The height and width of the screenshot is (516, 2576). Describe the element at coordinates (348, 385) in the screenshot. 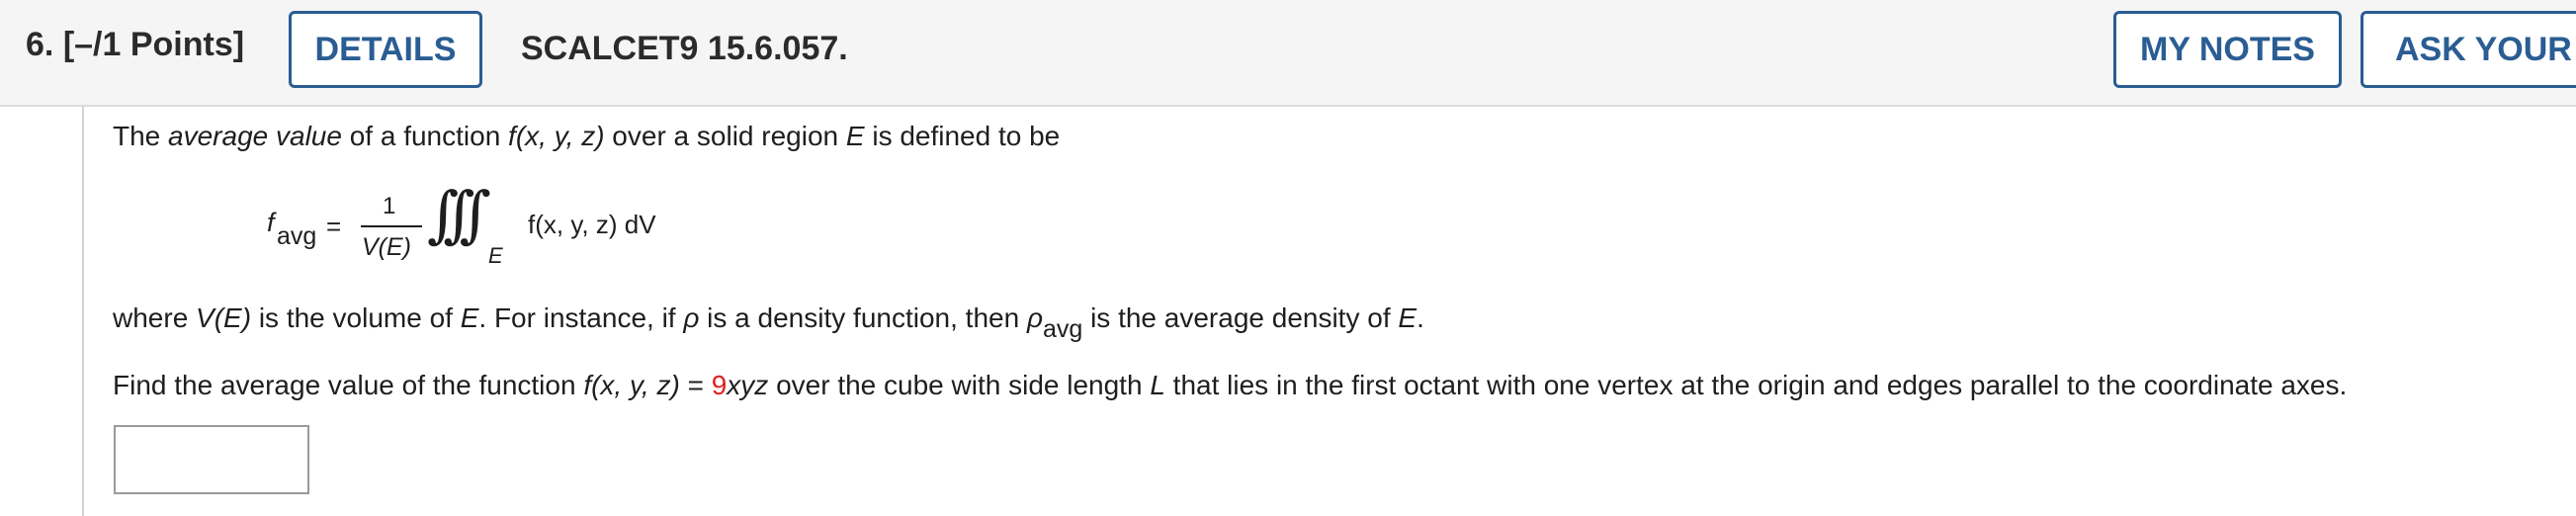

I see `task-text-1: Find the average value of the function` at that location.